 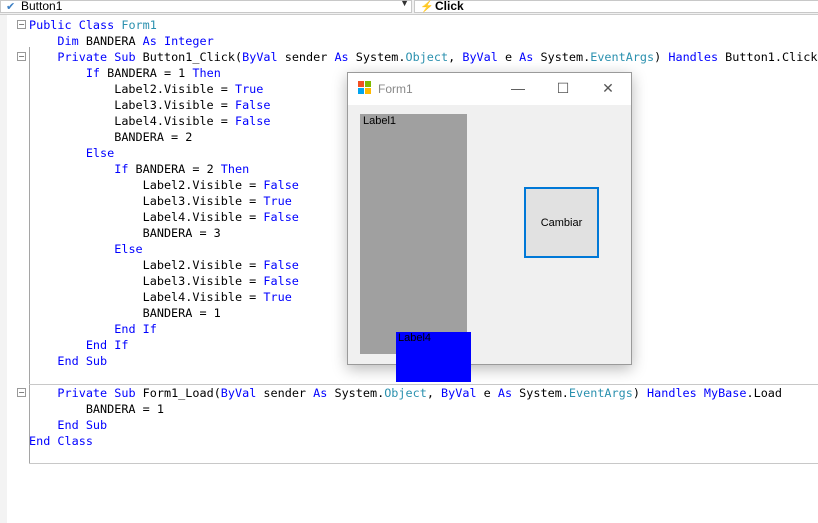 I want to click on cambiar-button-label: Cambiar, so click(x=561, y=222).